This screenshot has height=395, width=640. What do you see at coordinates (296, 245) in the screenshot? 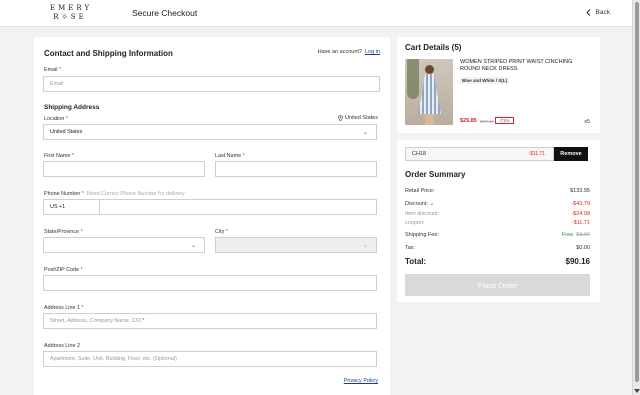
I see `city-select: ⌄` at bounding box center [296, 245].